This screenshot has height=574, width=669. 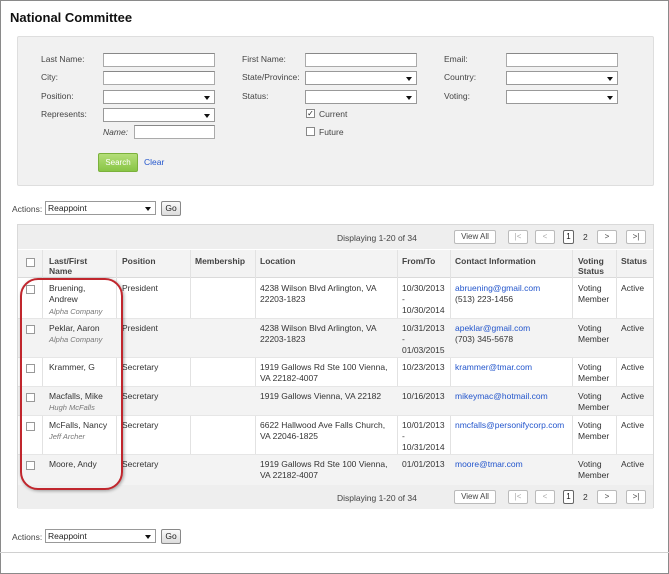 I want to click on email-link: apeklar@gmail.com, so click(x=492, y=328).